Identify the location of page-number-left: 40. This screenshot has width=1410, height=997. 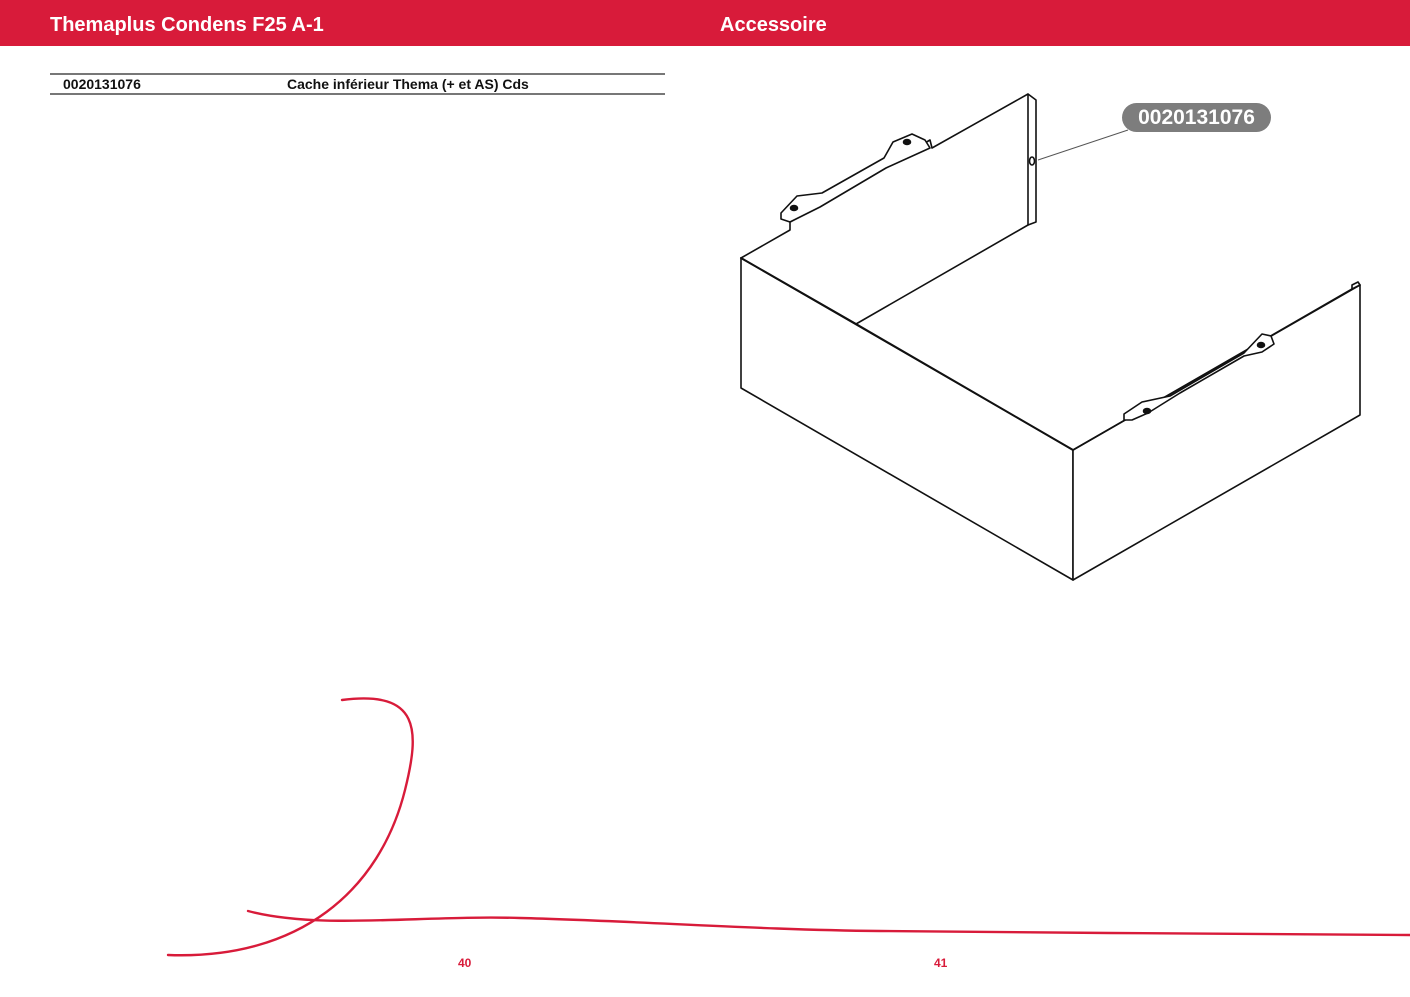
(465, 963).